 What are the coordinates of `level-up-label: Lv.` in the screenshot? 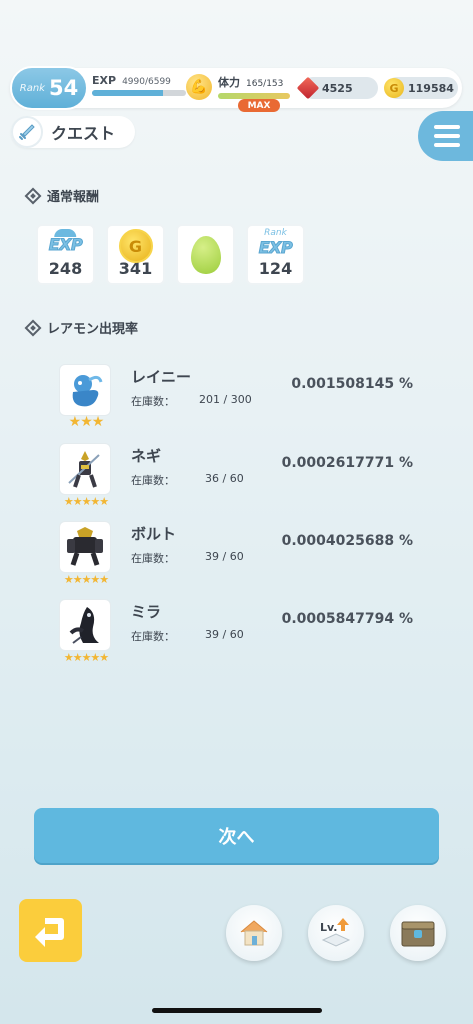 It's located at (329, 927).